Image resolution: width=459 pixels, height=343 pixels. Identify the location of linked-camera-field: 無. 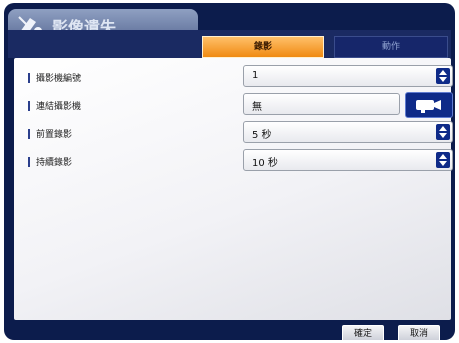
(321, 104).